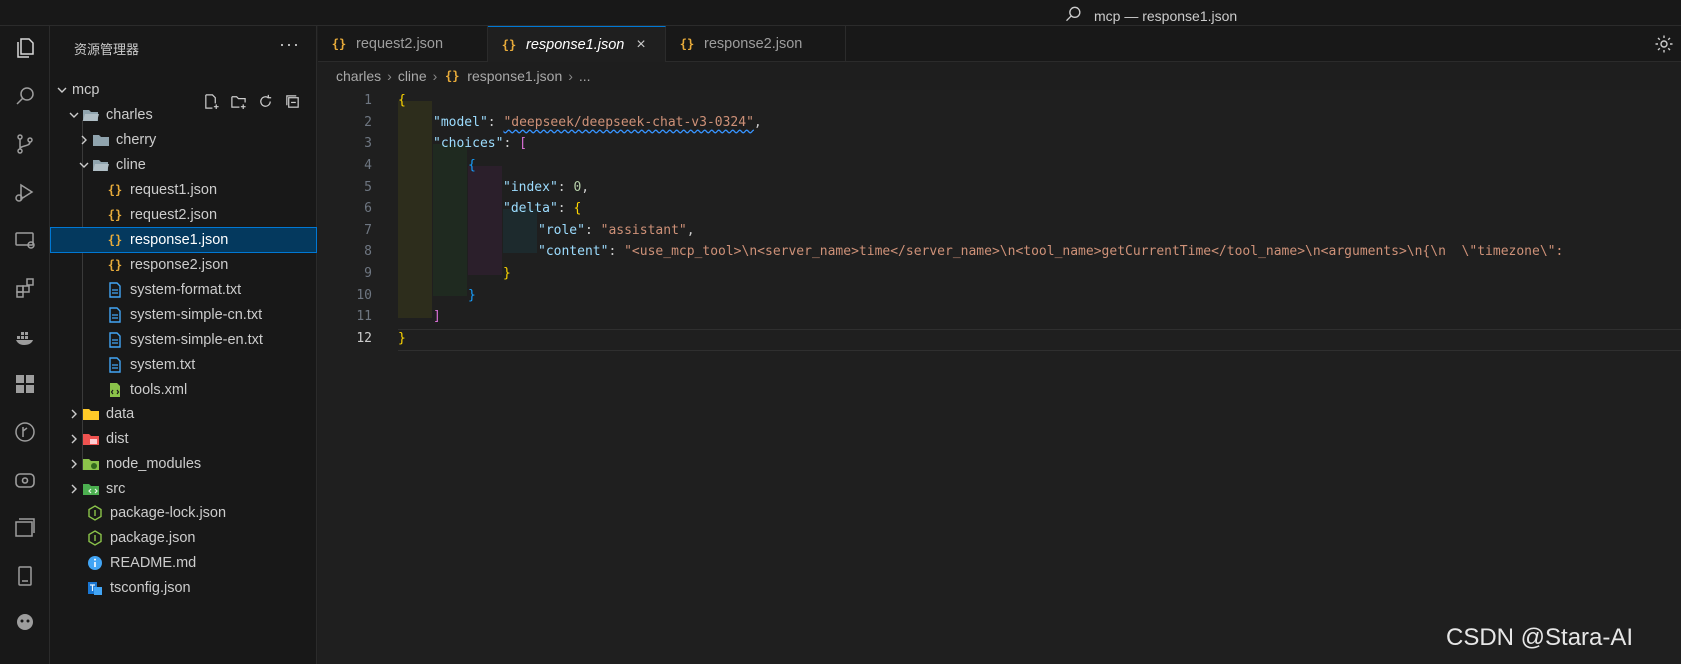 Image resolution: width=1681 pixels, height=664 pixels. I want to click on tree-file-tools-xml: tools.xml, so click(183, 390).